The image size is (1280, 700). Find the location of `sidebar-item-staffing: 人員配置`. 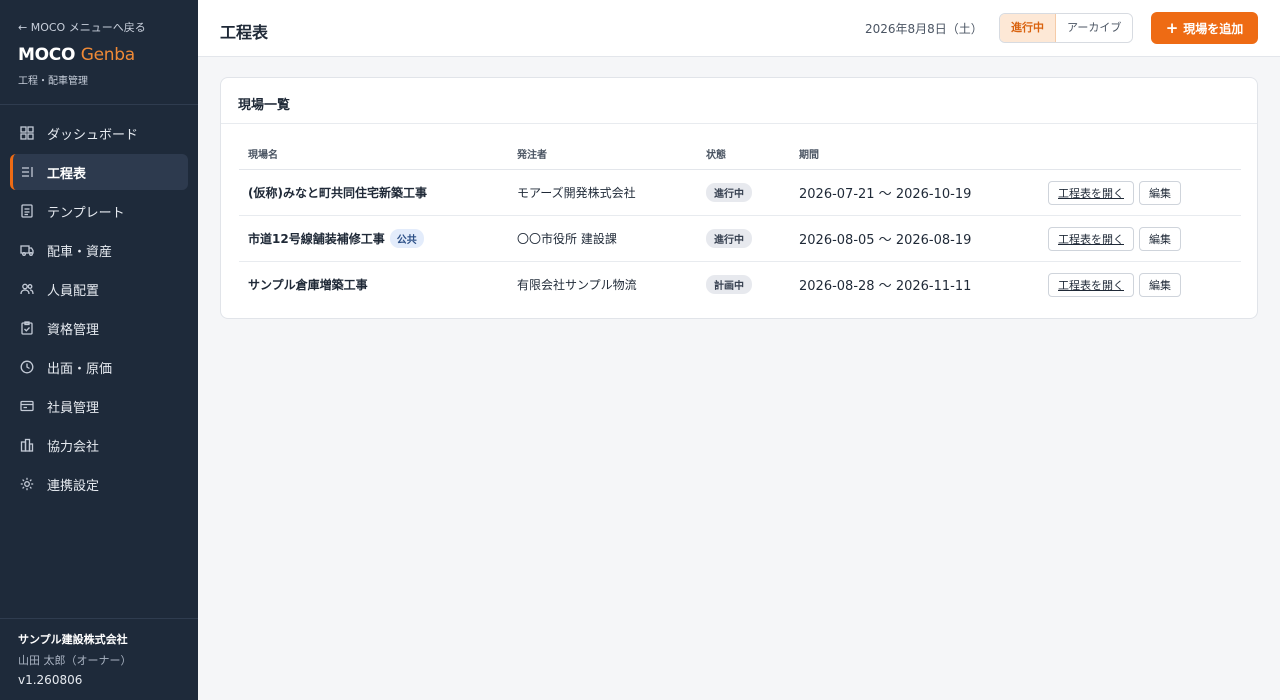

sidebar-item-staffing: 人員配置 is located at coordinates (99, 289).